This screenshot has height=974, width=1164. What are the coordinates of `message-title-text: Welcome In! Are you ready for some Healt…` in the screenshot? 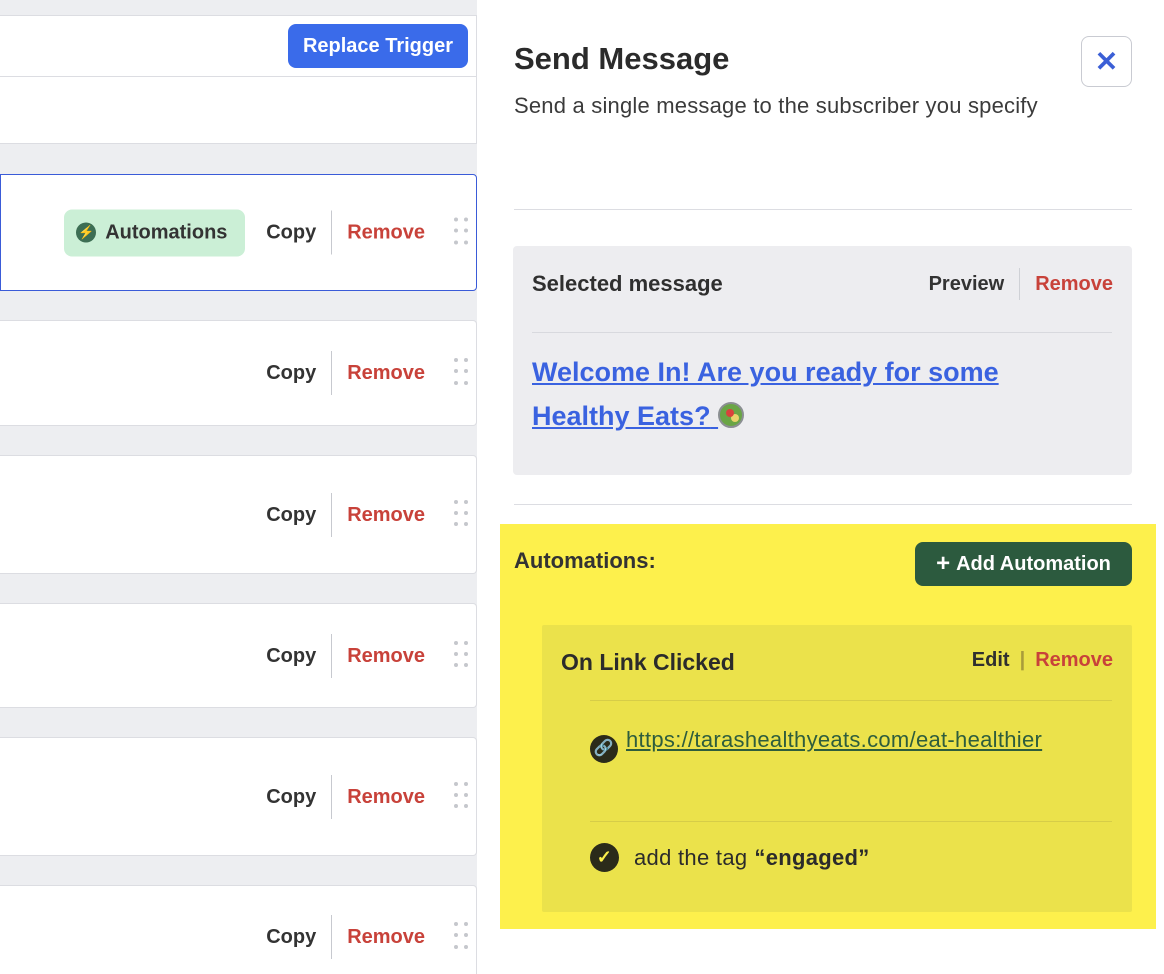 It's located at (765, 394).